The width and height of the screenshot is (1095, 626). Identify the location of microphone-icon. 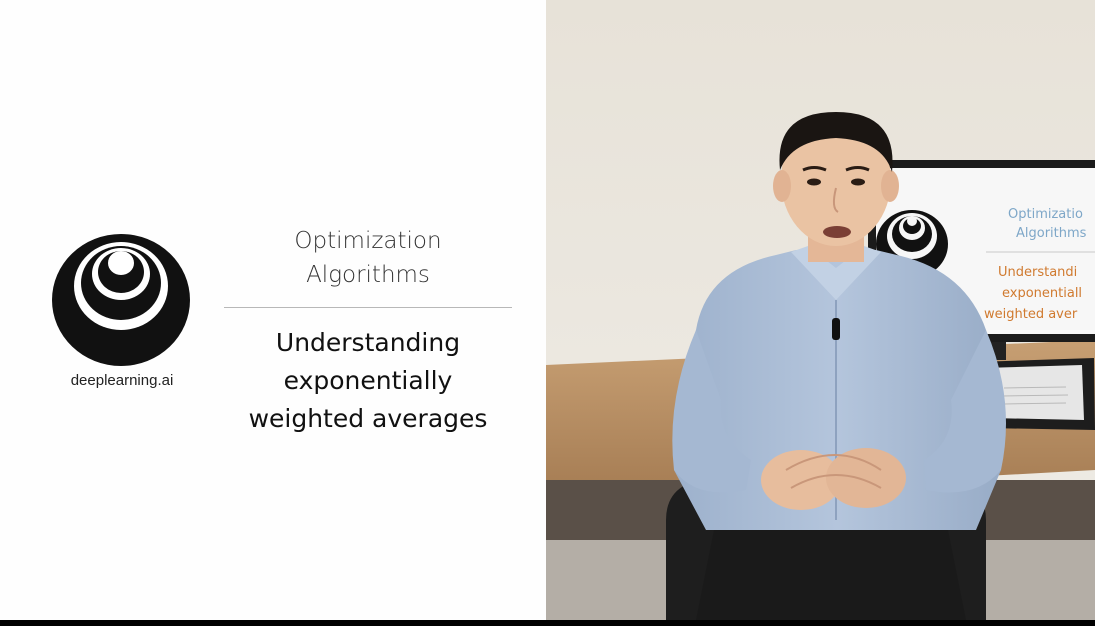
(836, 329).